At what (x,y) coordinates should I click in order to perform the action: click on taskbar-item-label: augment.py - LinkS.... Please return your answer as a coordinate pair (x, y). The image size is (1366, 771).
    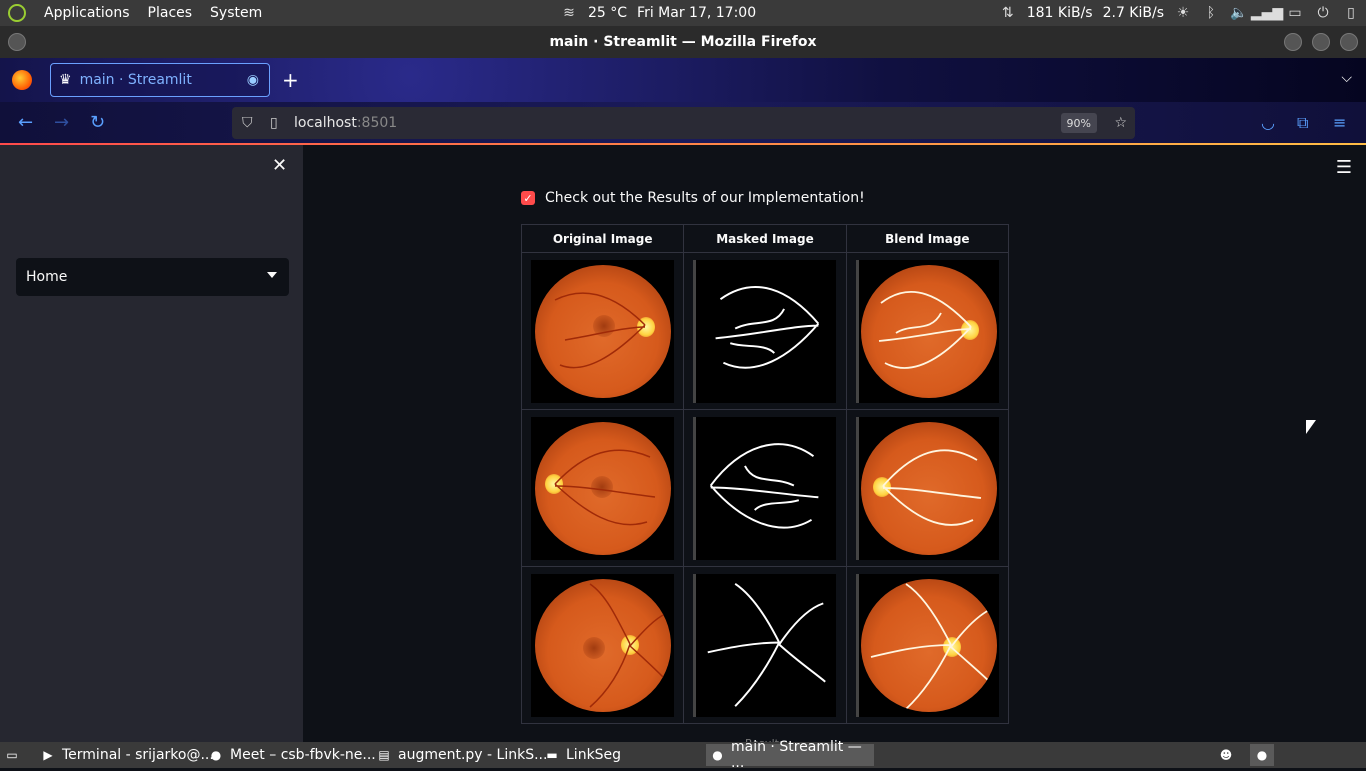
    Looking at the image, I should click on (473, 755).